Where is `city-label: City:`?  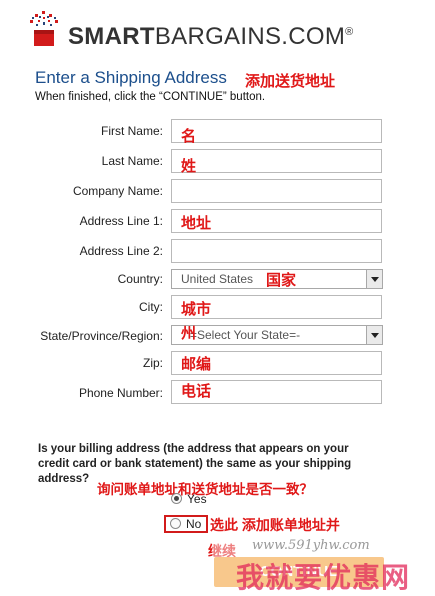
city-label: City: is located at coordinates (151, 307).